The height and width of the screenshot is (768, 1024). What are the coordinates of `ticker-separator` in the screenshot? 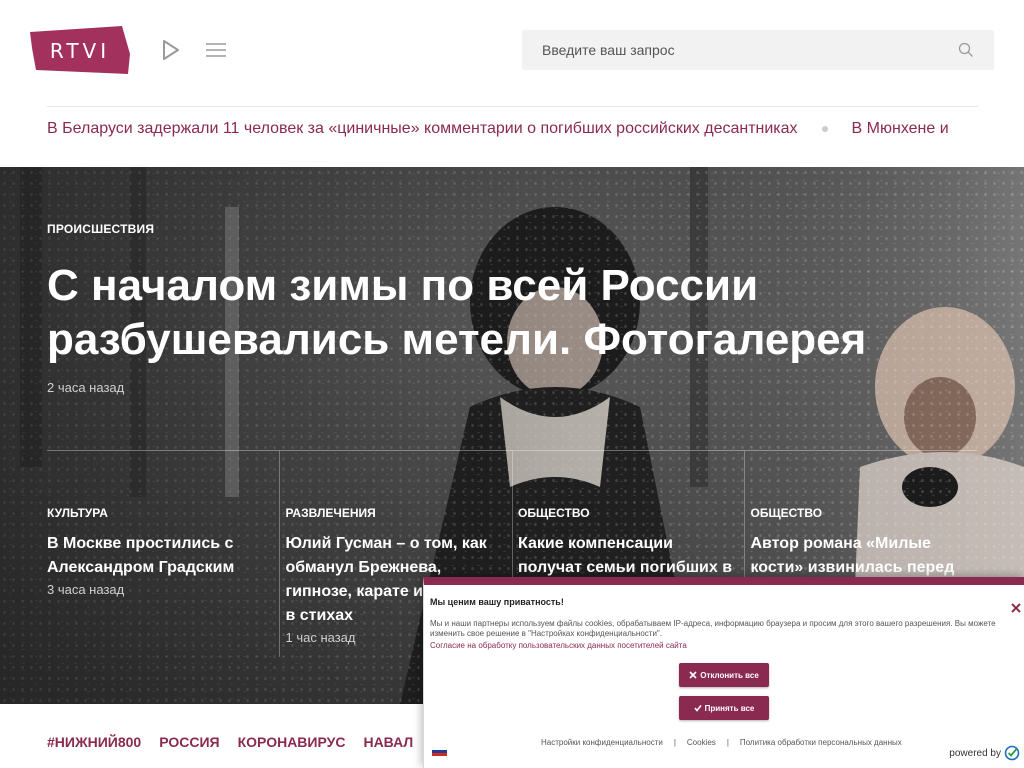 It's located at (824, 129).